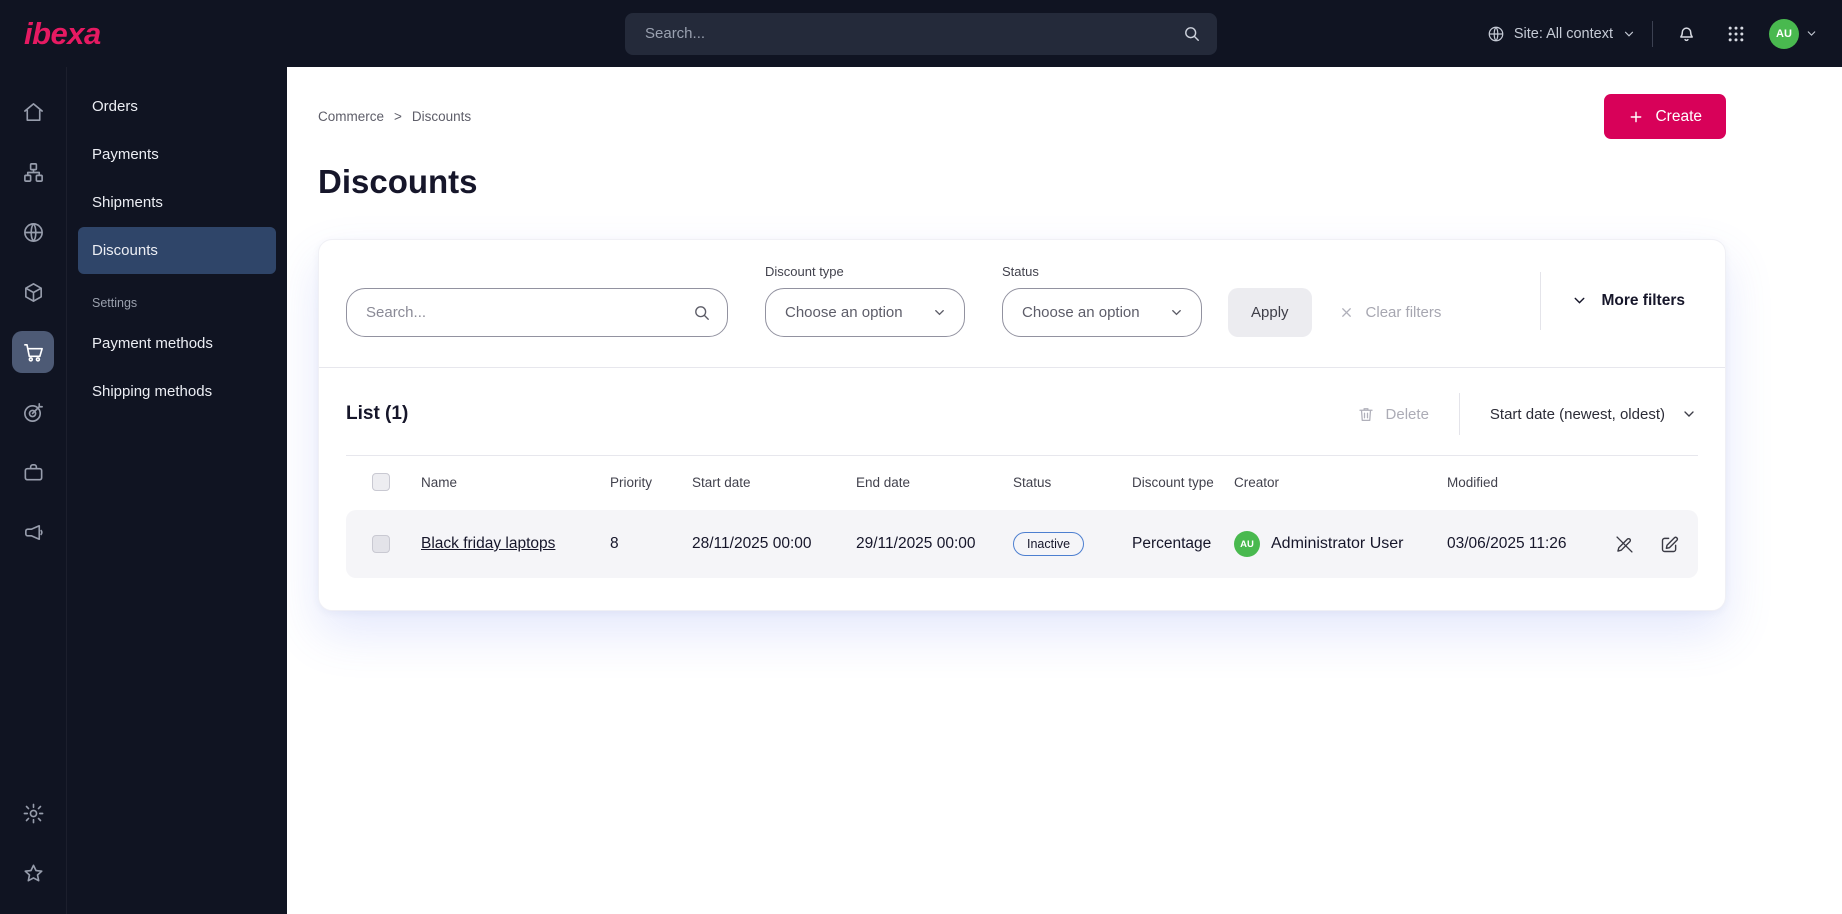  What do you see at coordinates (1270, 312) in the screenshot?
I see `apply-button: Apply` at bounding box center [1270, 312].